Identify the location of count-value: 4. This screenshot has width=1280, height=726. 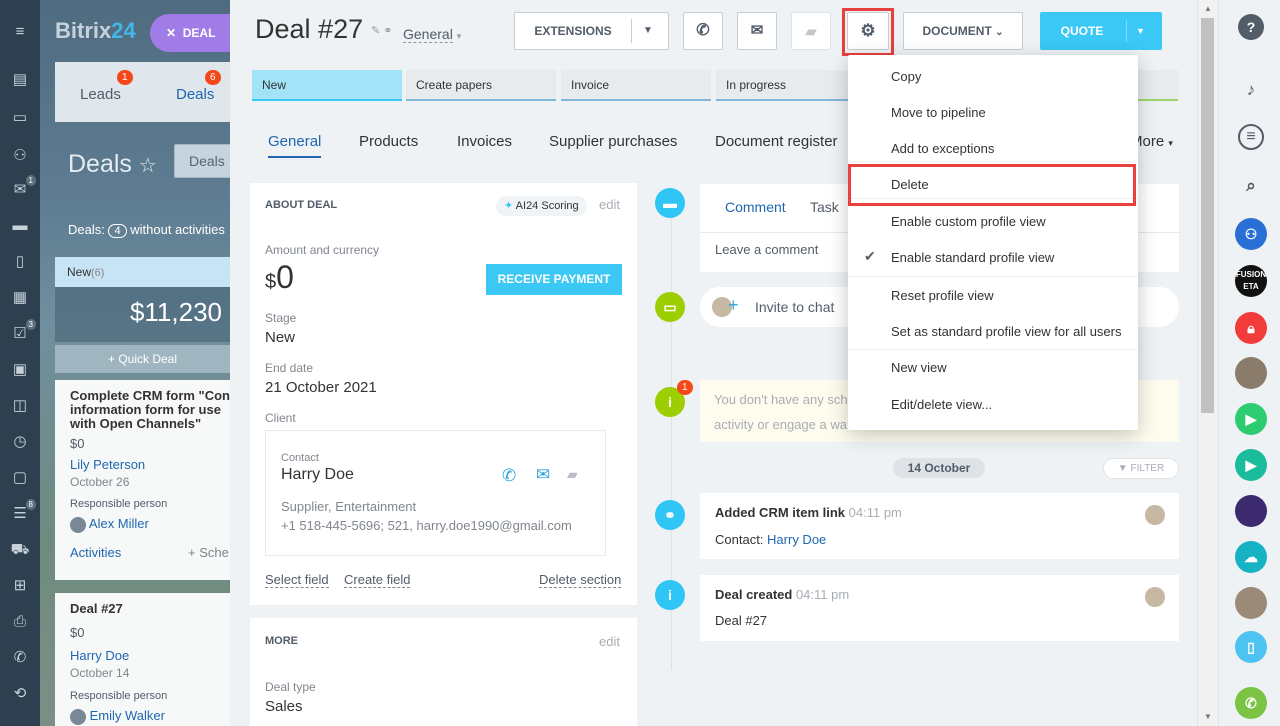
(117, 231).